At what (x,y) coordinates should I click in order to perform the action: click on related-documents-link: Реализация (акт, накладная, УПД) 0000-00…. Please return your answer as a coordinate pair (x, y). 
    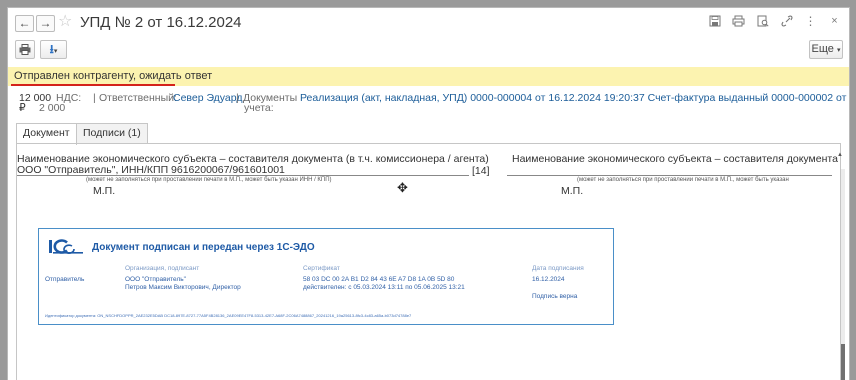
    Looking at the image, I should click on (574, 98).